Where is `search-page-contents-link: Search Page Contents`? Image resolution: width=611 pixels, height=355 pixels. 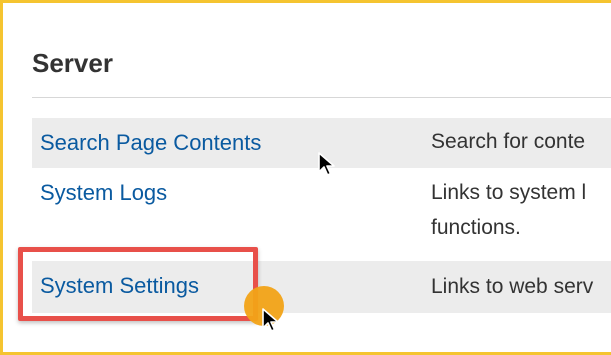
search-page-contents-link: Search Page Contents is located at coordinates (150, 143).